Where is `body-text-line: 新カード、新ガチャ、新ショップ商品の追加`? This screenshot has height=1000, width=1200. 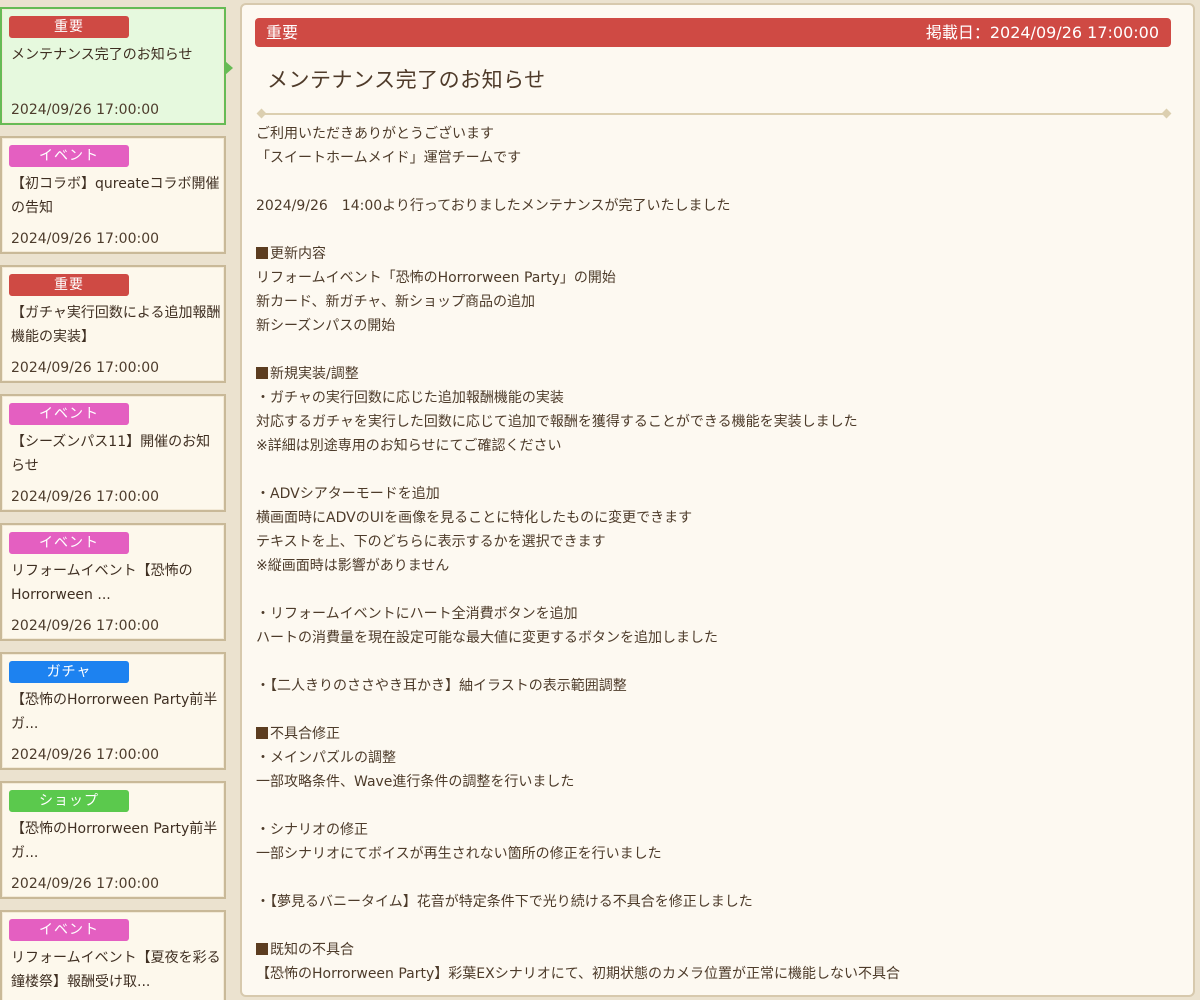 body-text-line: 新カード、新ガチャ、新ショップ商品の追加 is located at coordinates (396, 302).